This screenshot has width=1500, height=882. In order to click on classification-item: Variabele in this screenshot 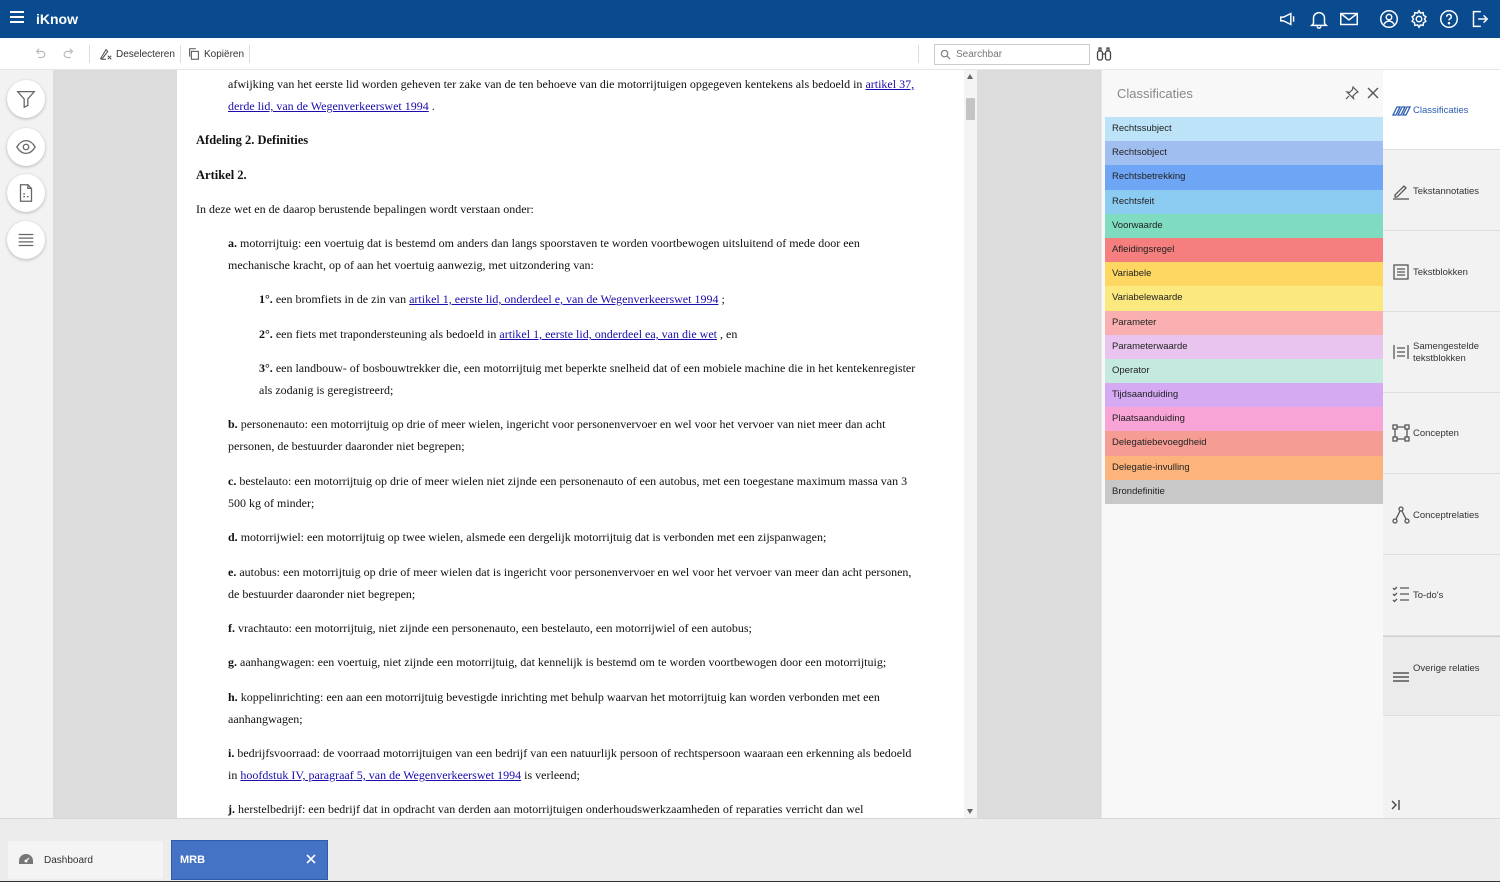, I will do `click(1244, 274)`.